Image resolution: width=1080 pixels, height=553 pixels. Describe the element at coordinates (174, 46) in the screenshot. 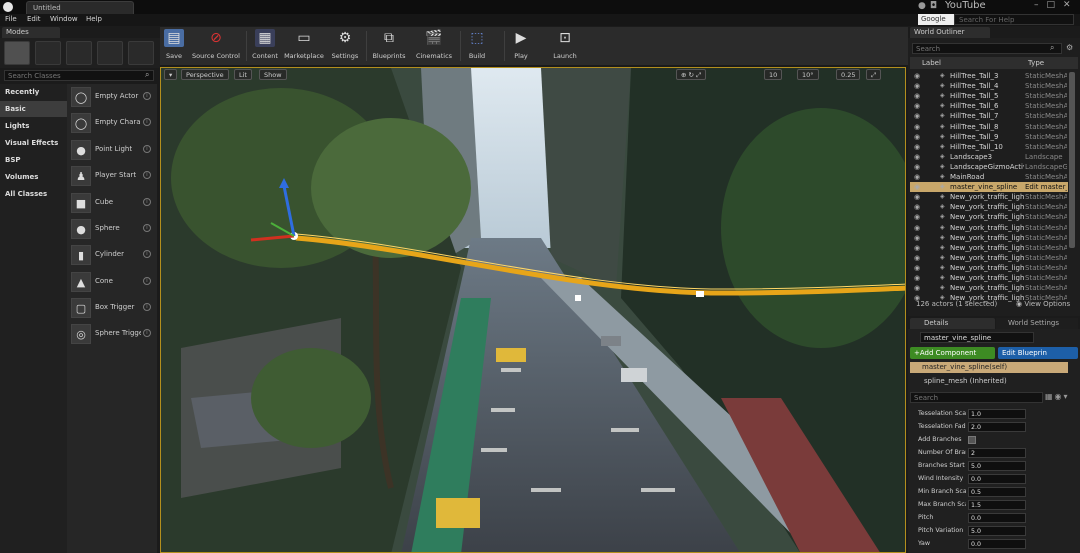

I see `save-button: ▤ Save` at that location.